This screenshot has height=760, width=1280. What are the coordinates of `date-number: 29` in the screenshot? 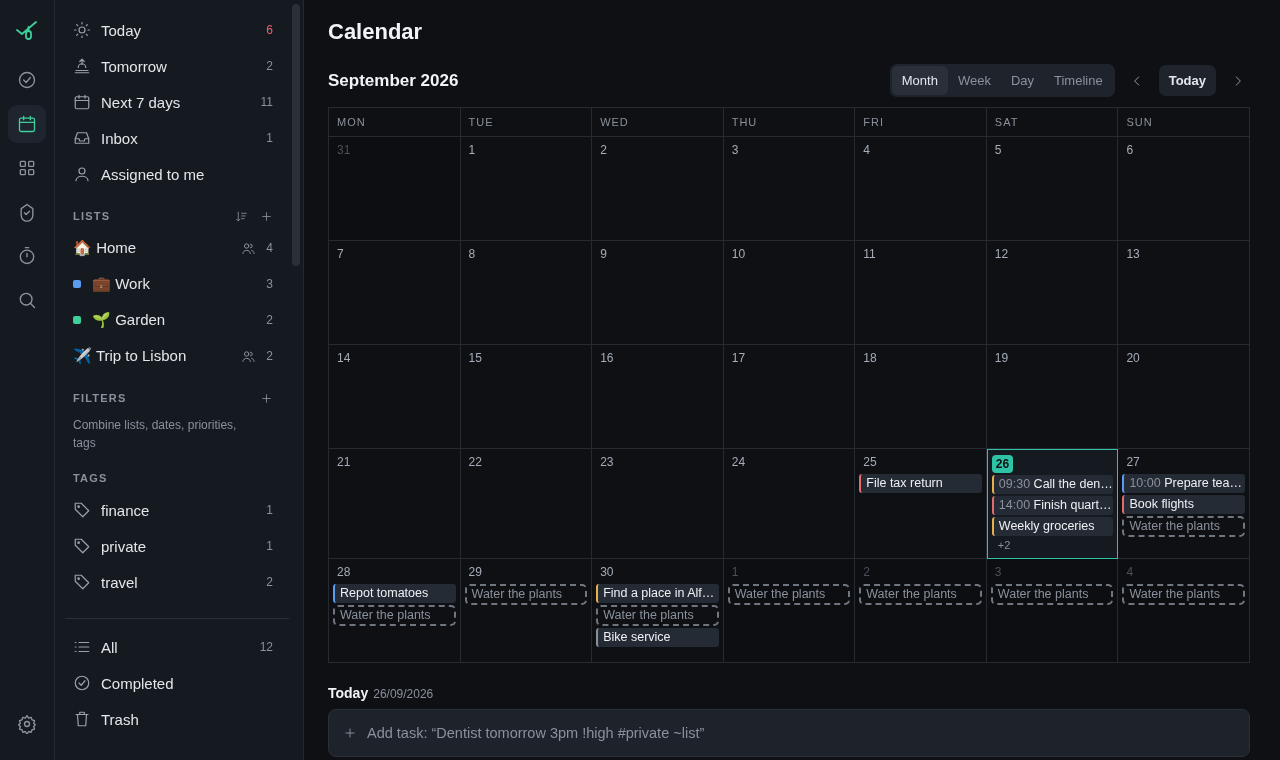 It's located at (475, 572).